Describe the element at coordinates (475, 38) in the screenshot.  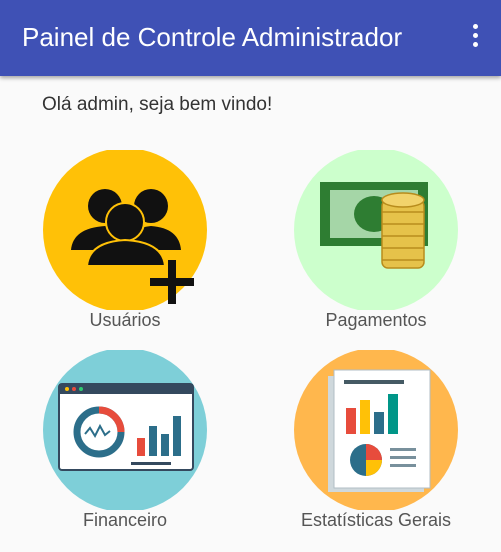
I see `more-vert-icon` at that location.